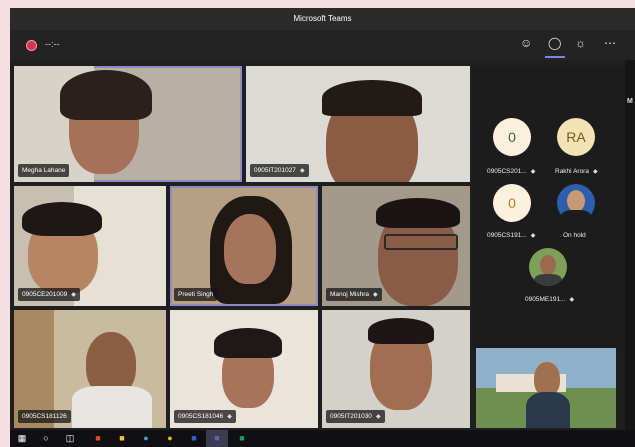 The height and width of the screenshot is (447, 635). Describe the element at coordinates (52, 44) in the screenshot. I see `call-timer: --:--` at that location.